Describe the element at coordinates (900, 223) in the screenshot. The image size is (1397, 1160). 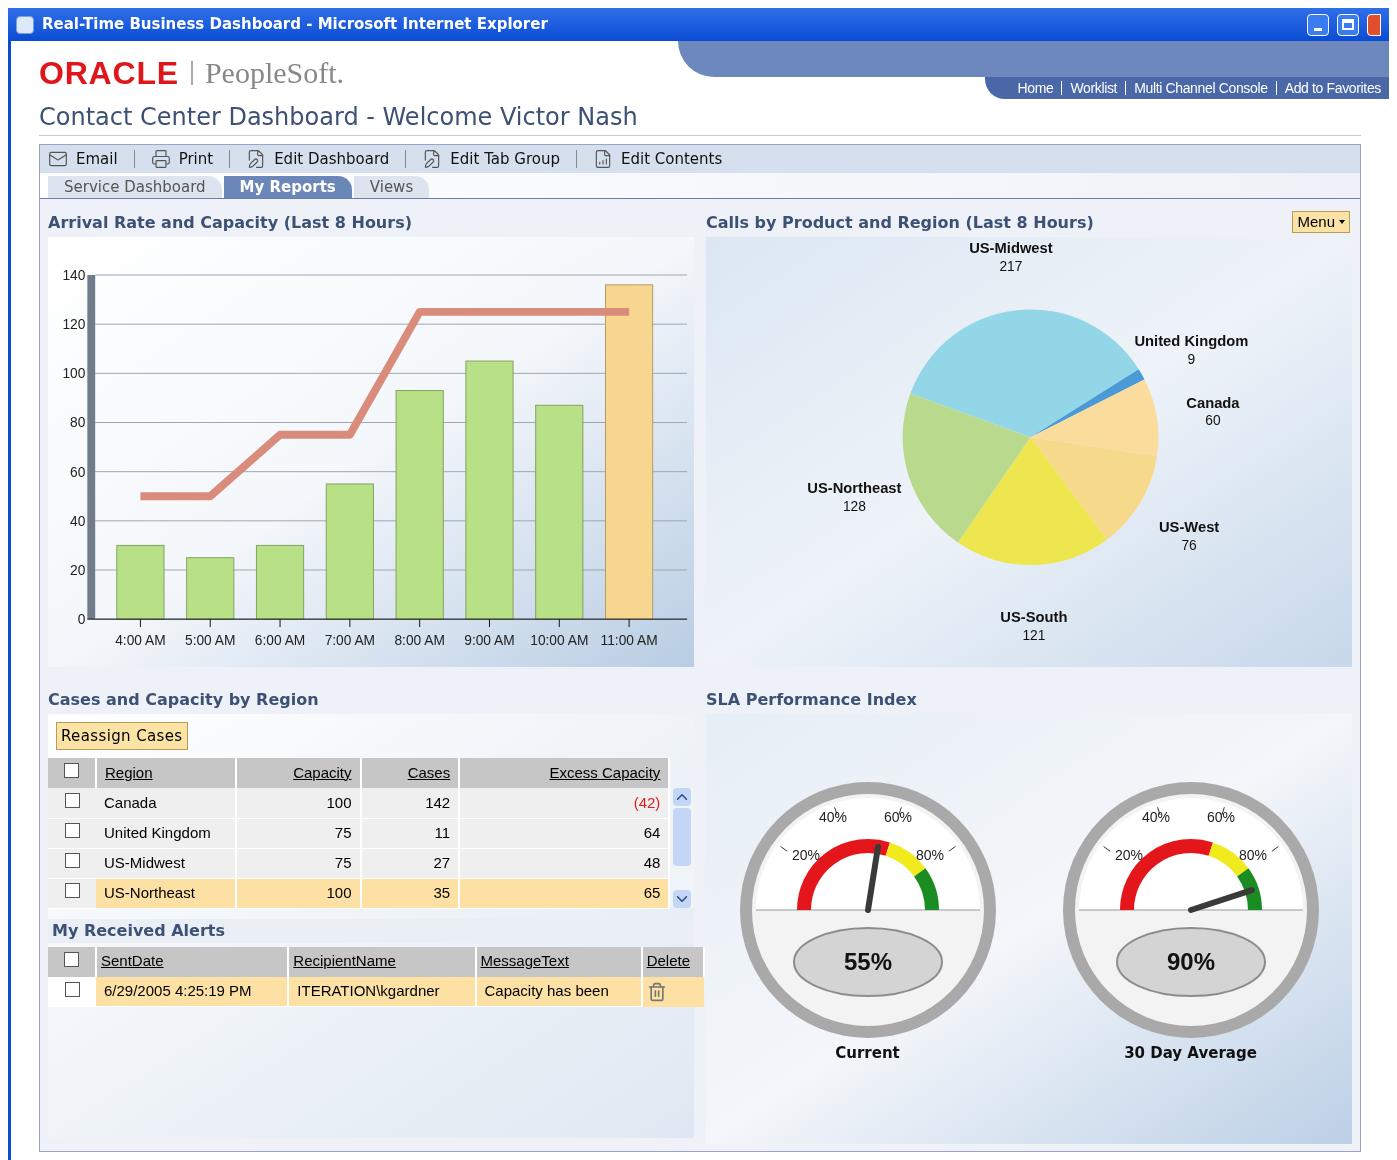
I see `panel-title: Calls by Product and Region (Last 8 Hours)` at that location.